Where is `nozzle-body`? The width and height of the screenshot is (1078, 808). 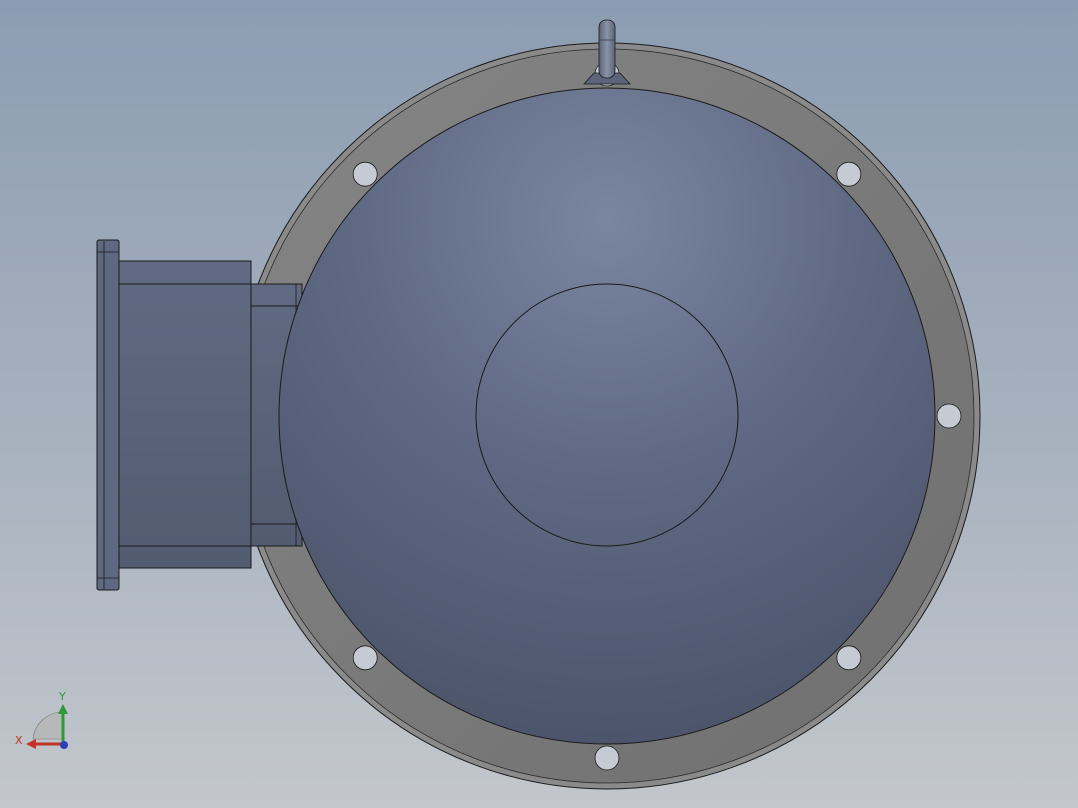
nozzle-body is located at coordinates (184, 414).